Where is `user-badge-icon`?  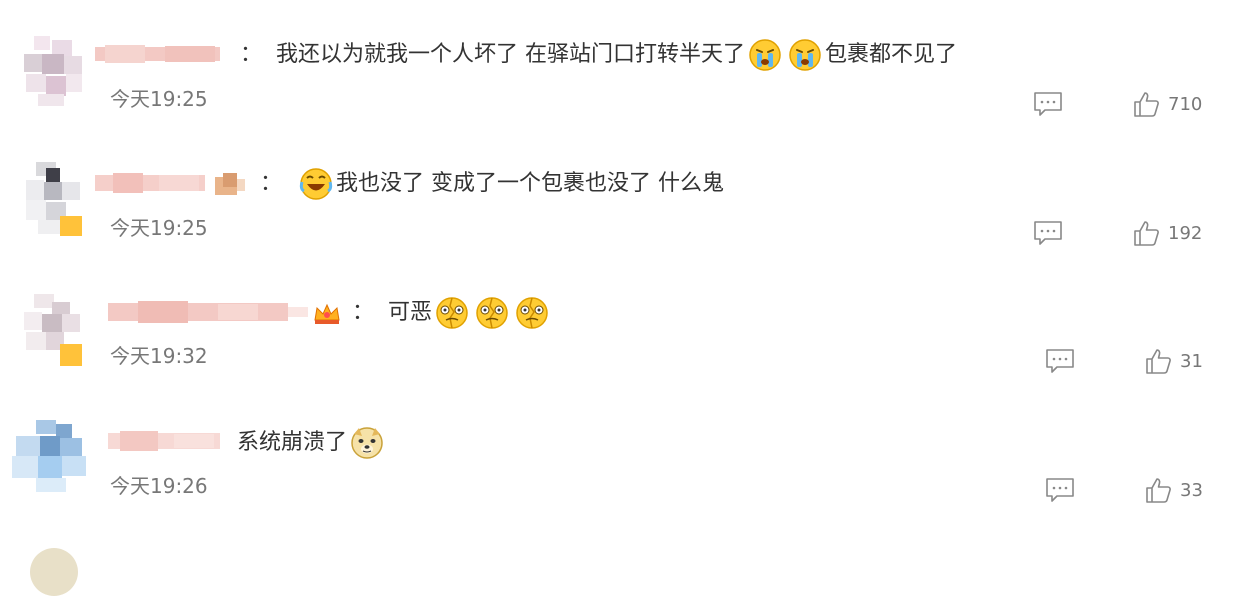 user-badge-icon is located at coordinates (230, 184).